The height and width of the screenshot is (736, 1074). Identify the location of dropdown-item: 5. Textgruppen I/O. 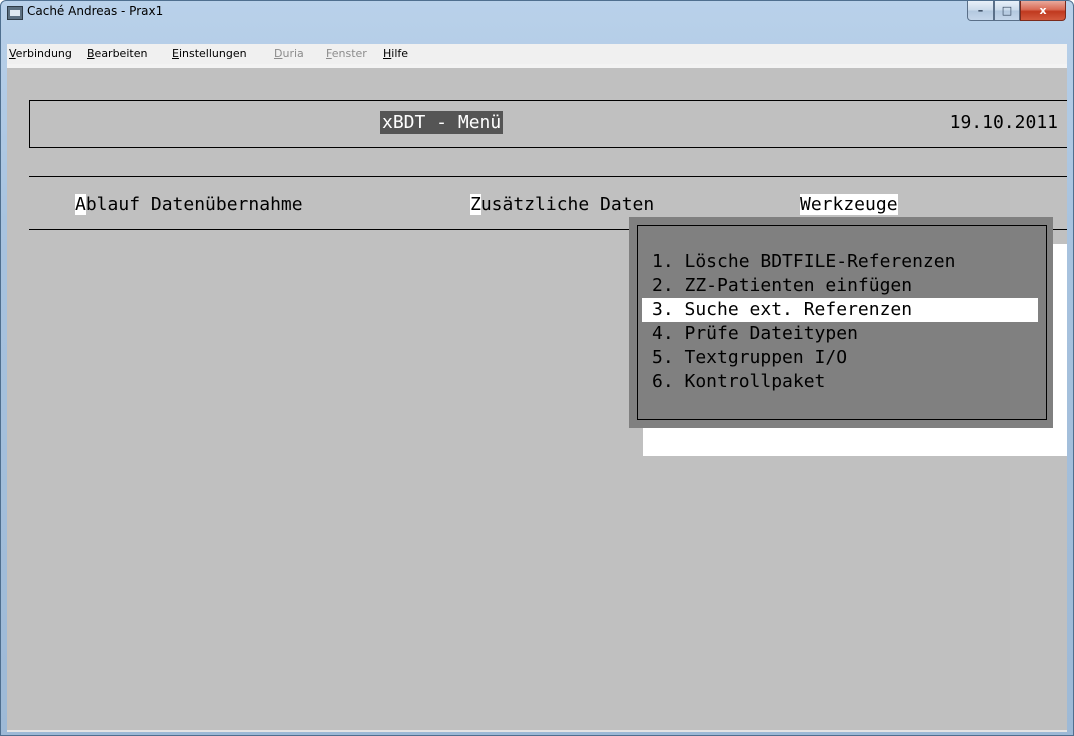
(840, 358).